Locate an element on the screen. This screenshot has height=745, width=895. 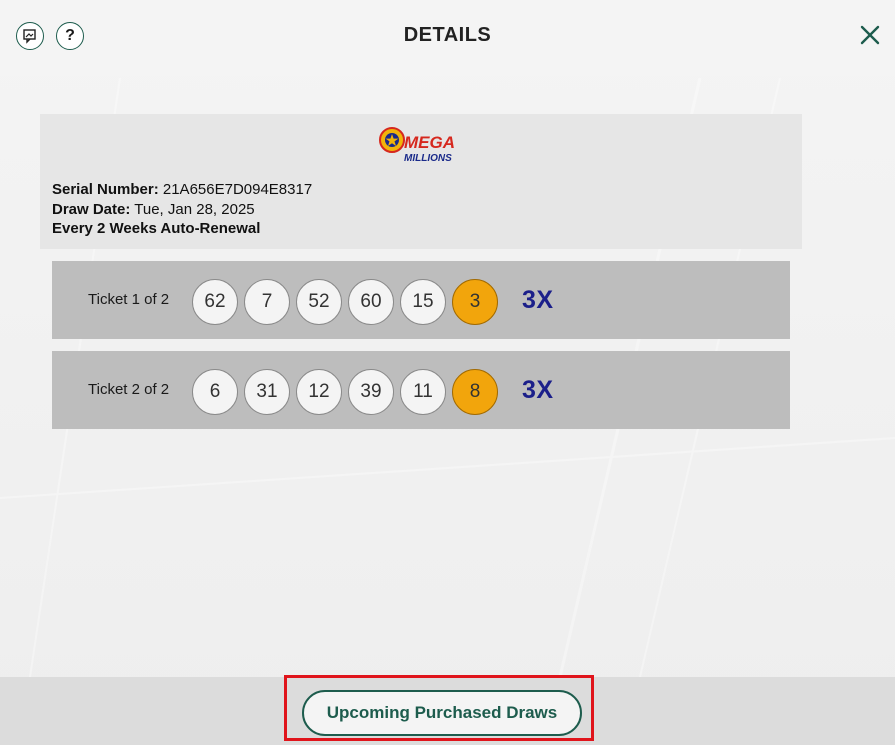
draw-date-label: Draw Date: is located at coordinates (91, 209).